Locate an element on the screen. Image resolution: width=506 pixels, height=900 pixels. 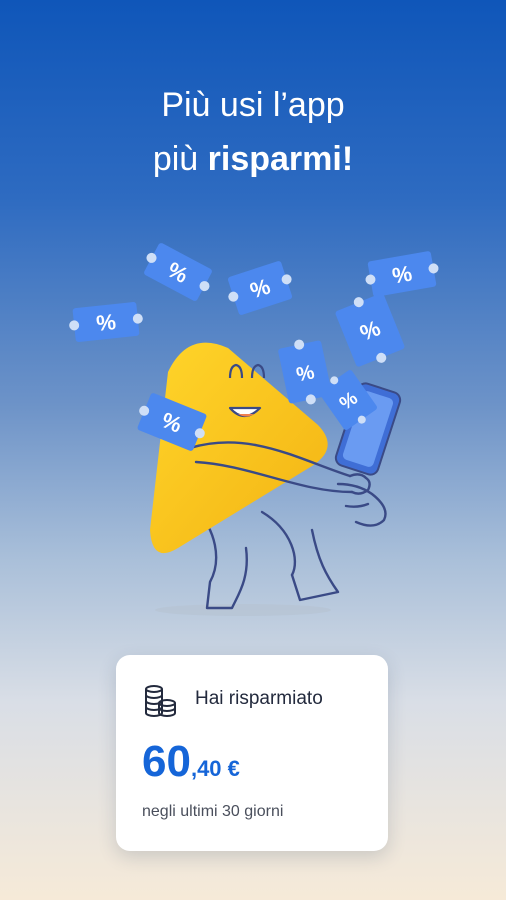
ticket-percent-label: % is located at coordinates (106, 322).